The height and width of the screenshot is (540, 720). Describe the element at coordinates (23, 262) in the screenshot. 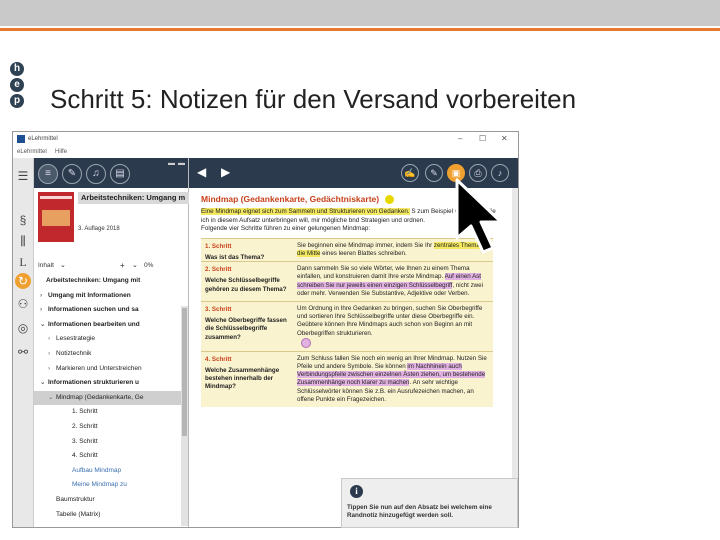

I see `dictionary-icon: L` at that location.